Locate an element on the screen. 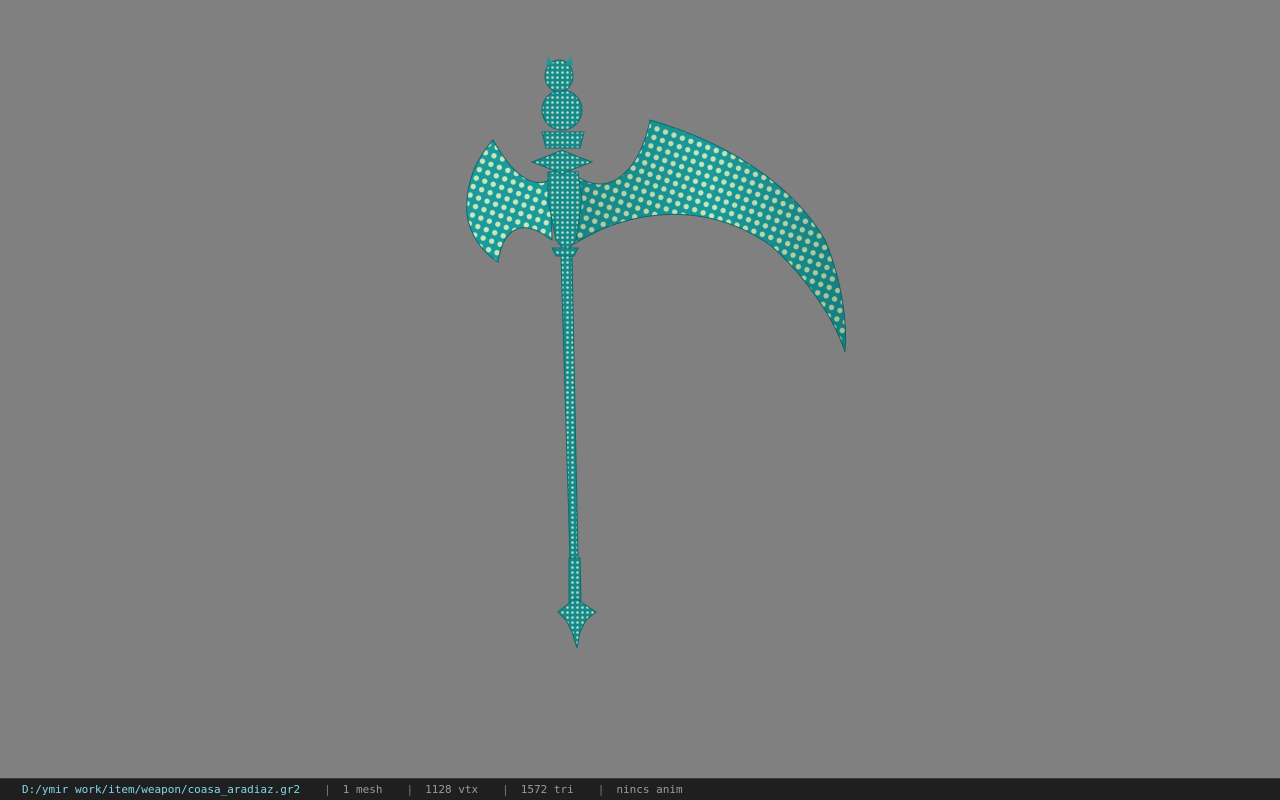 The image size is (1280, 800). vertex-count: 1128 vtx is located at coordinates (452, 789).